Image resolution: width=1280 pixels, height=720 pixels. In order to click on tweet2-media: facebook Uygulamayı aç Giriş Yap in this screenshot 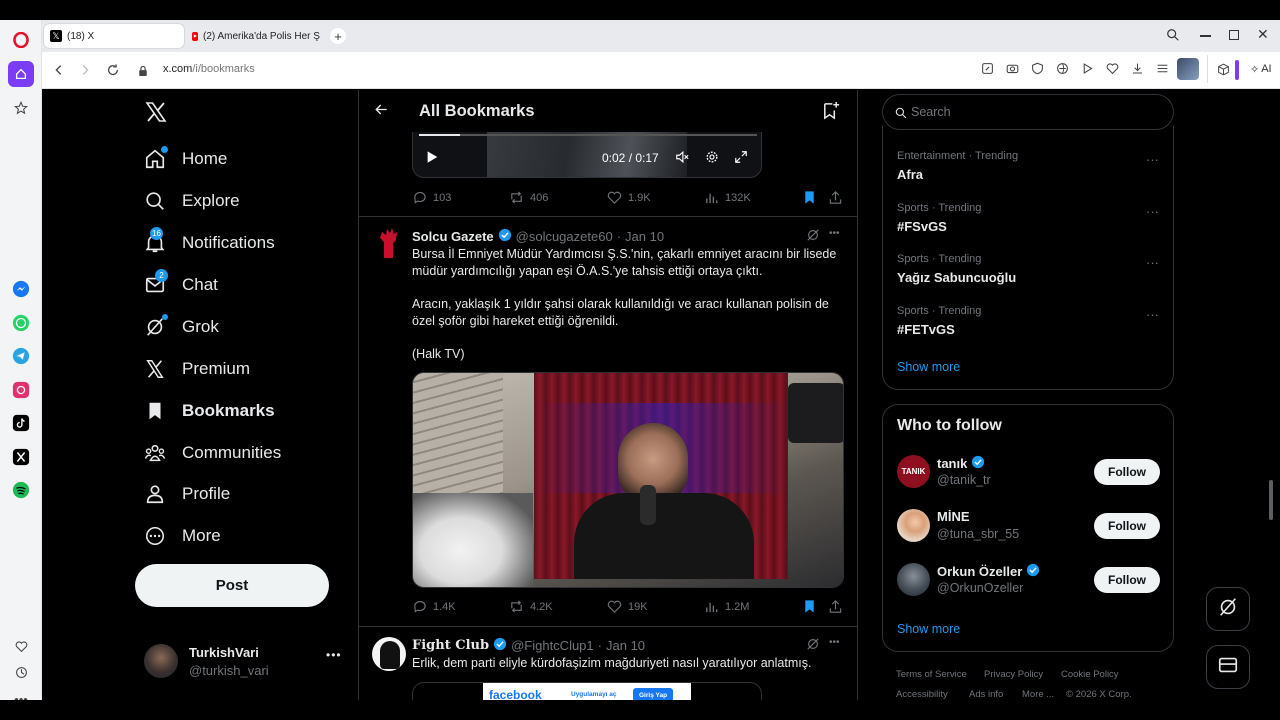, I will do `click(587, 691)`.